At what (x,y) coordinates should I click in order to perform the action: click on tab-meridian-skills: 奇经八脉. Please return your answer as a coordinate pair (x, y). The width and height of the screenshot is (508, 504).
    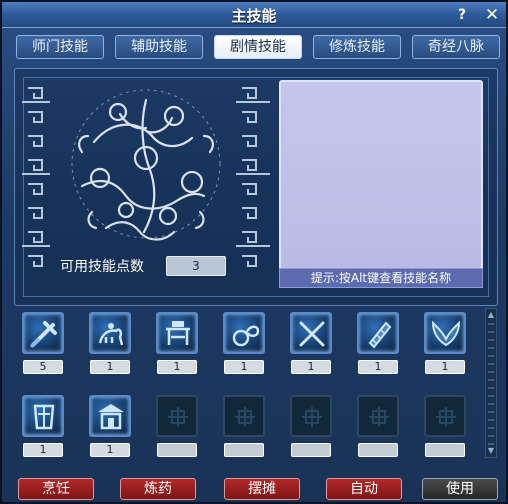
    Looking at the image, I should click on (456, 47).